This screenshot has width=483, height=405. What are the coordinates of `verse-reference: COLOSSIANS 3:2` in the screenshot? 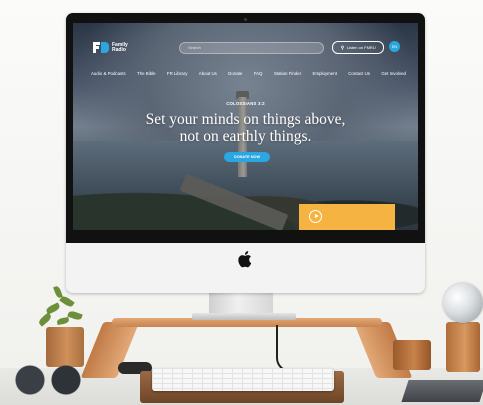 It's located at (245, 103).